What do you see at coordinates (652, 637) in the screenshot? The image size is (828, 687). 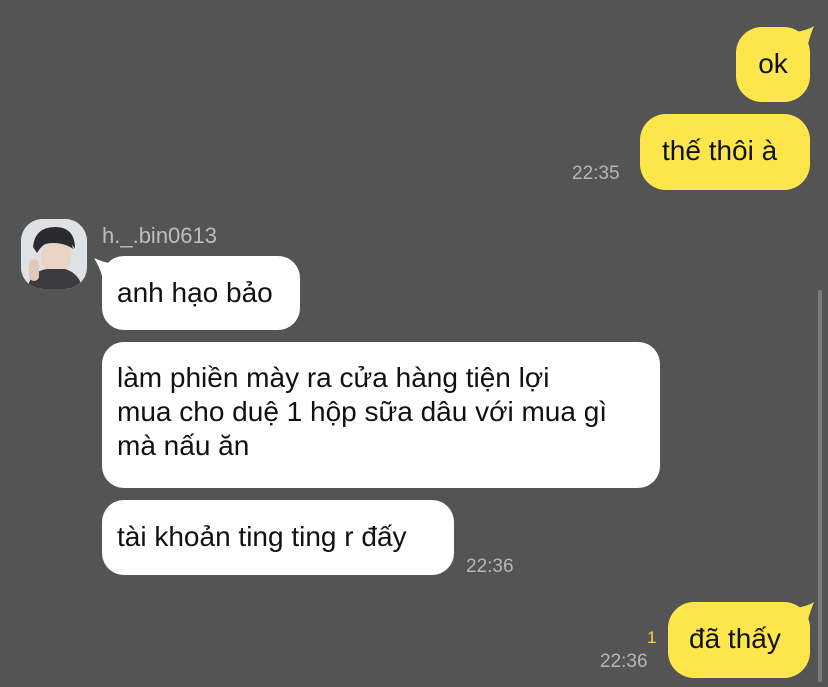 I see `unread-count-badge: 1` at bounding box center [652, 637].